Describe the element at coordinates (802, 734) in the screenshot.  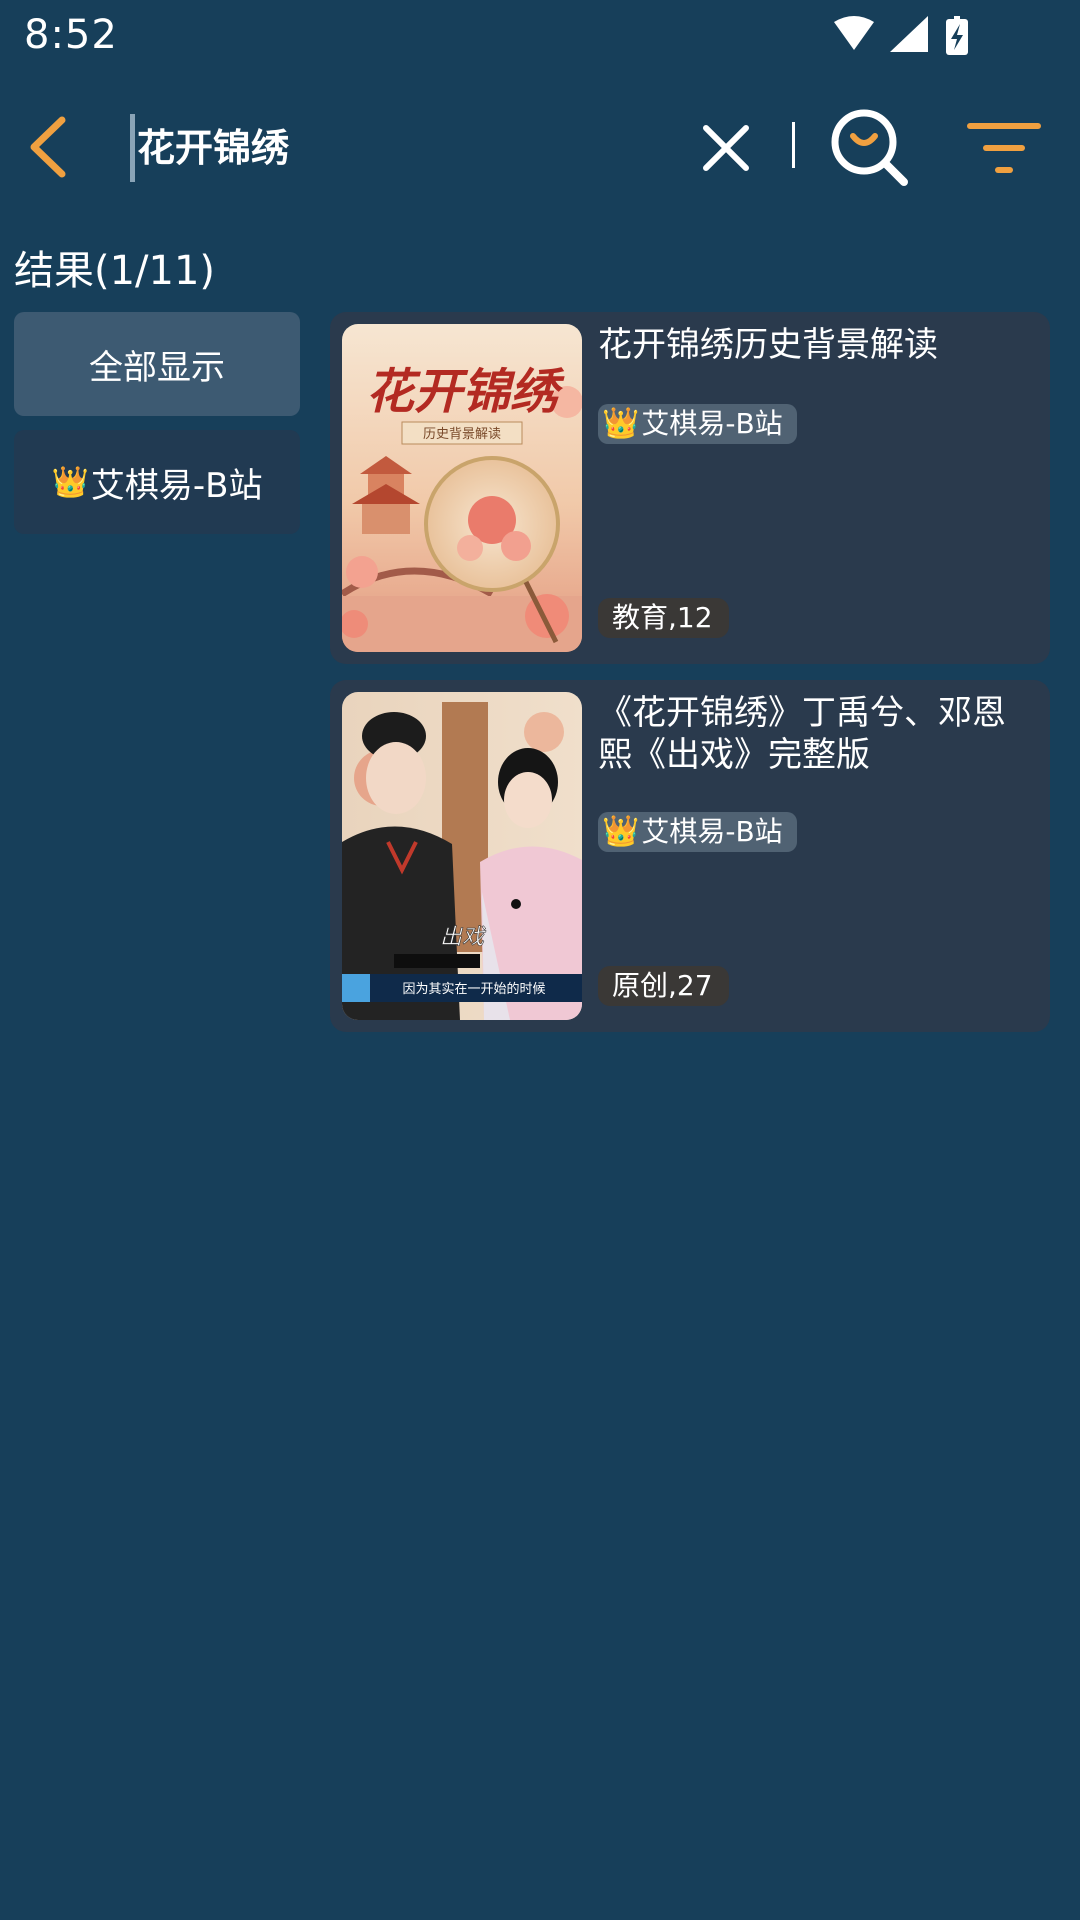
I see `result-title: 《花开锦绣》丁禹兮、邓恩熙《出戏》完整版` at that location.